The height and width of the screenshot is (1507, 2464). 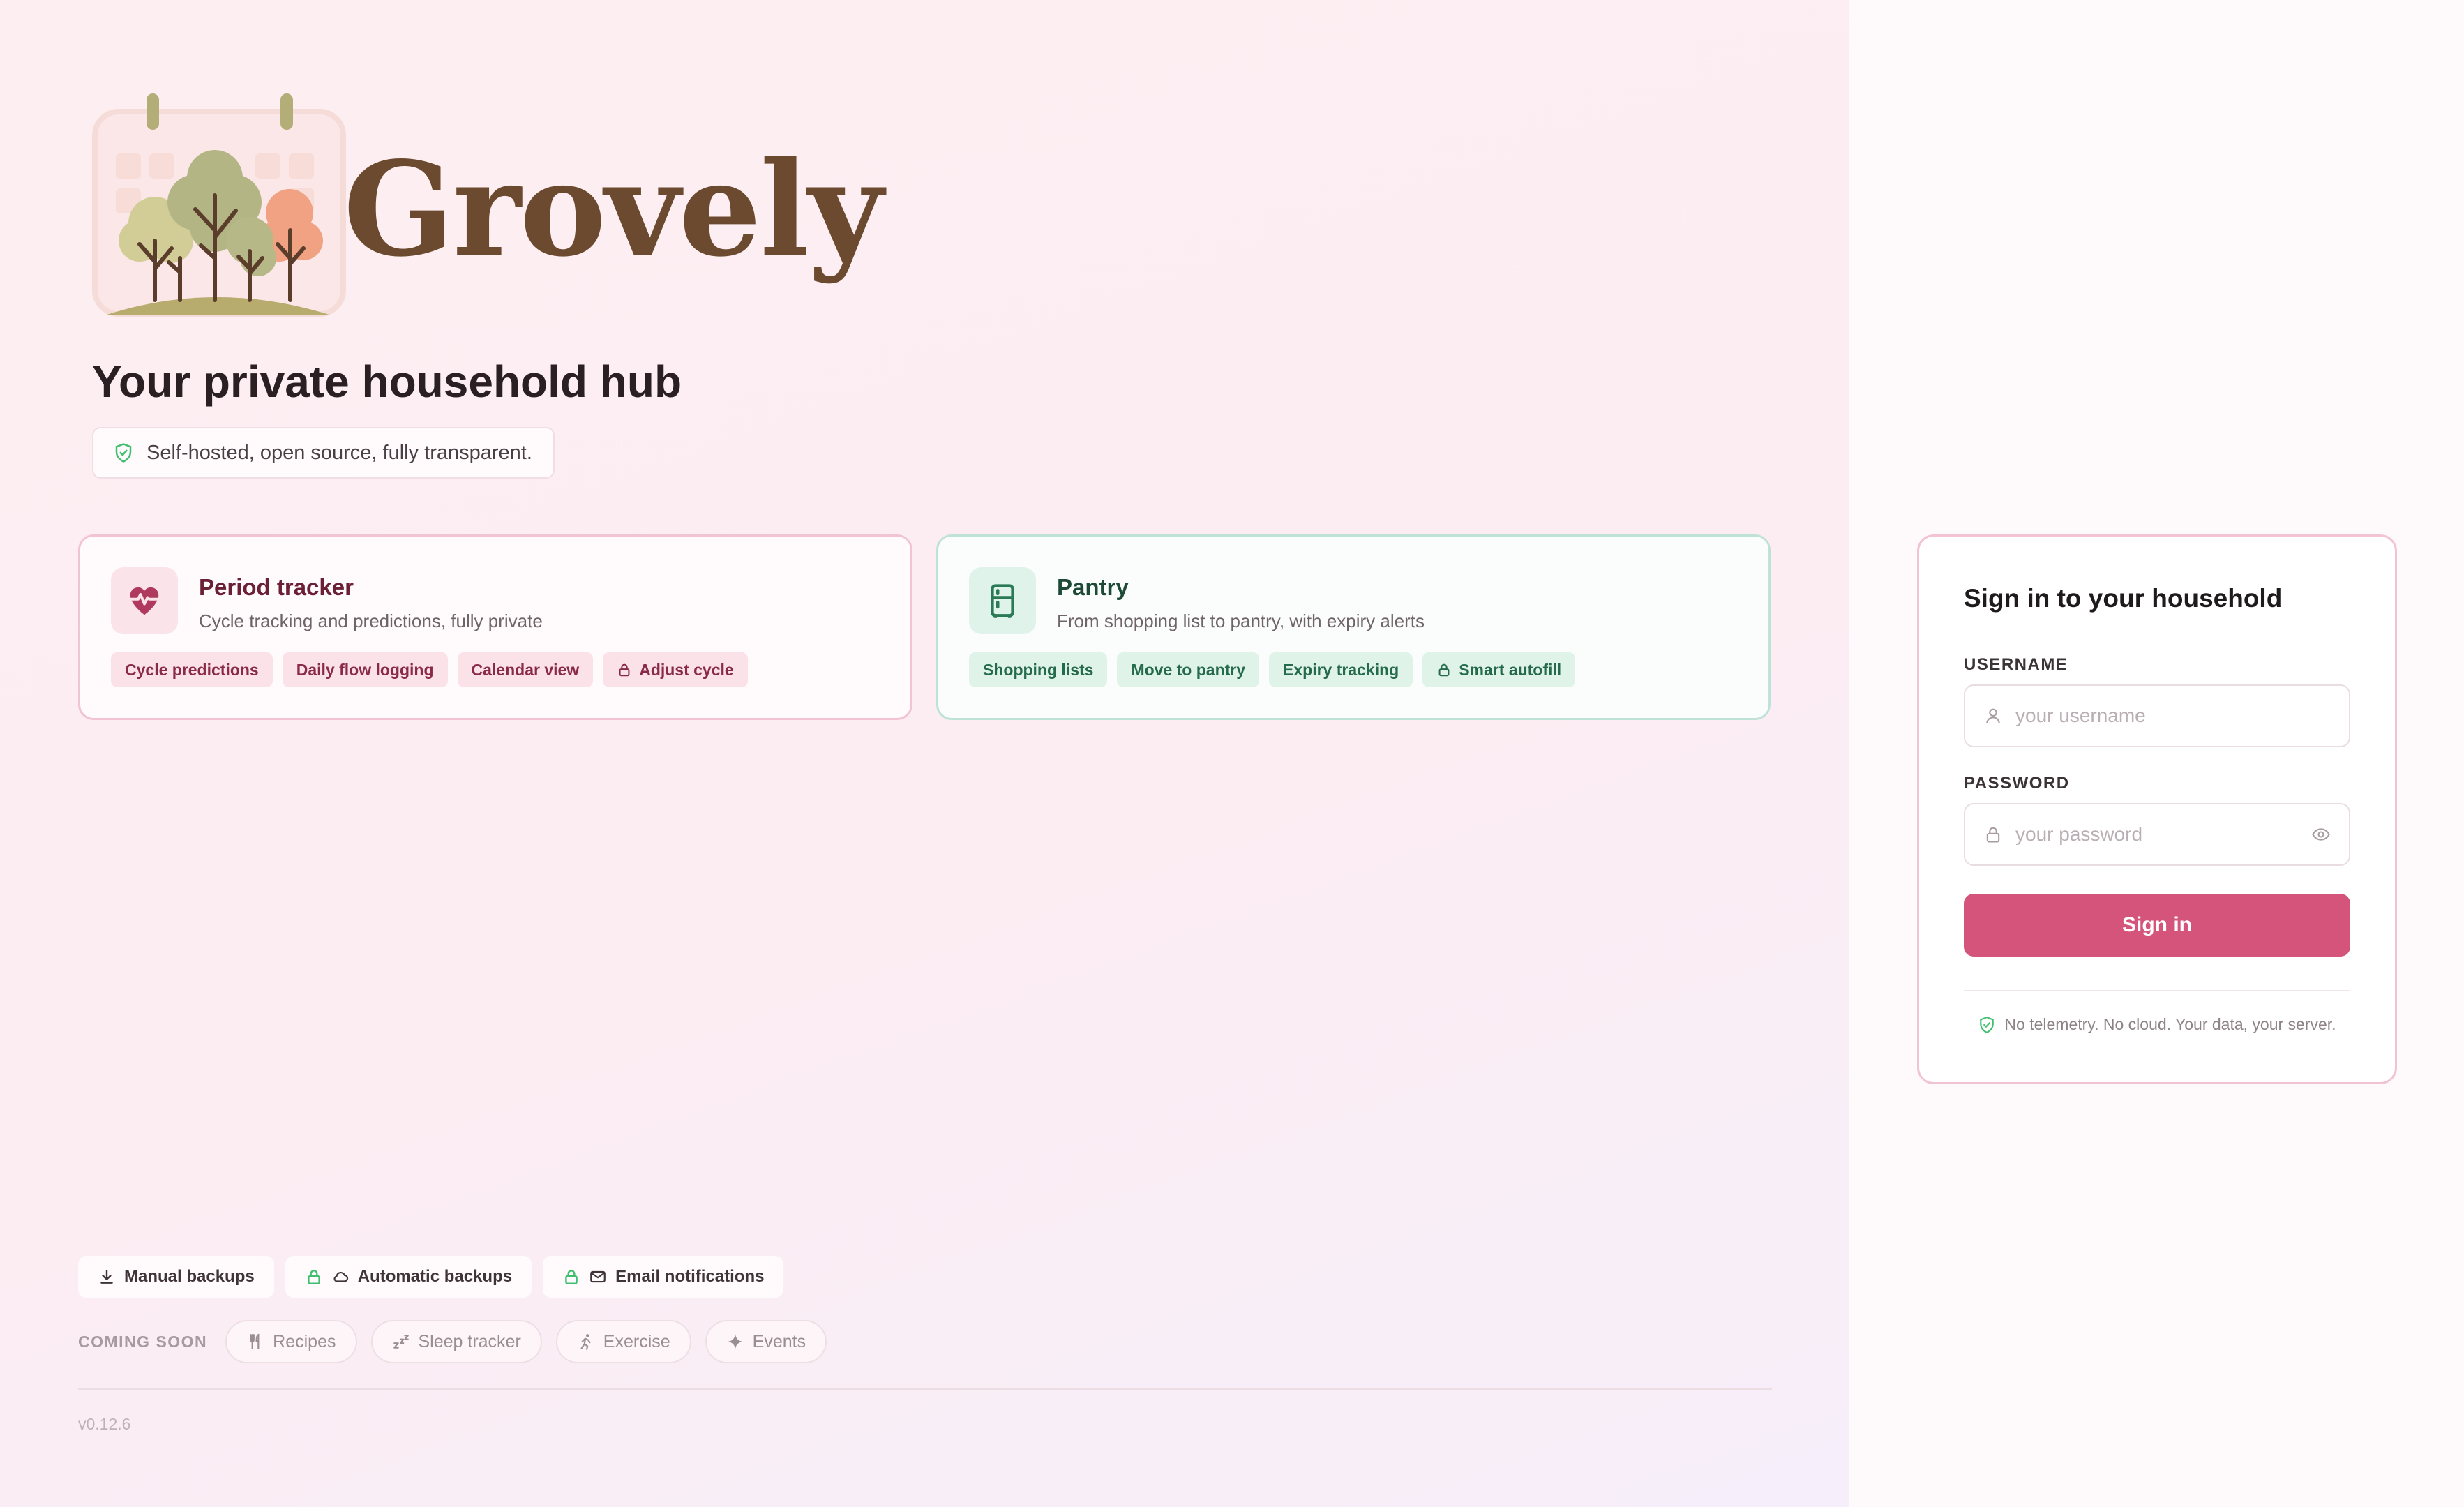 I want to click on soon-label: Sleep tracker, so click(x=470, y=1341).